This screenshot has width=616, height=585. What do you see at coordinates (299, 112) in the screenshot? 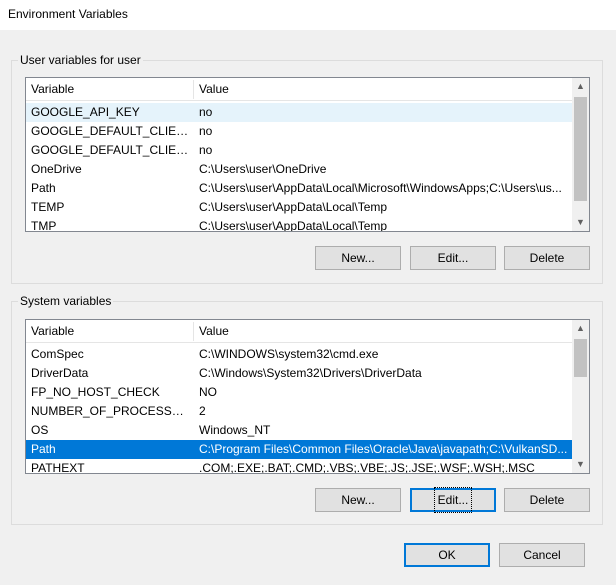
I see `table-row: GOOGLE_API_KEY no` at bounding box center [299, 112].